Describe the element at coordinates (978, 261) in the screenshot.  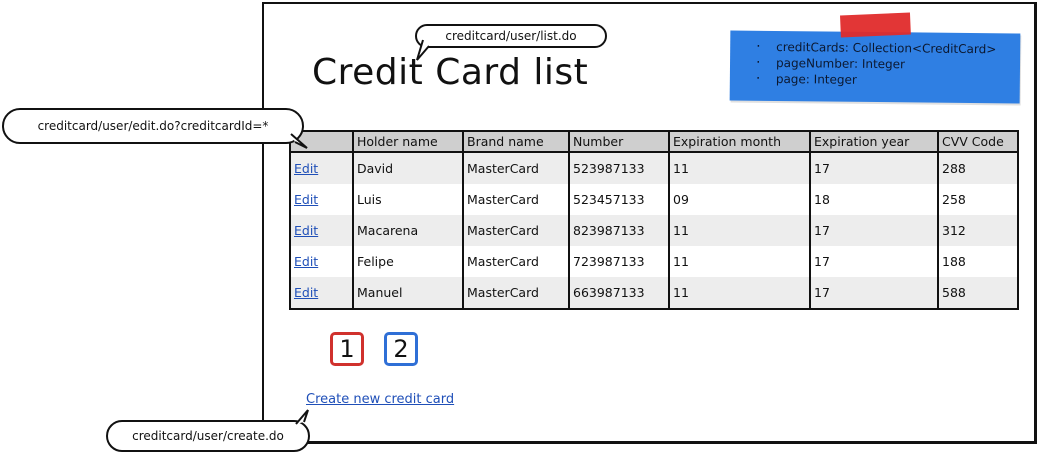
I see `cvv-cell: 188` at that location.